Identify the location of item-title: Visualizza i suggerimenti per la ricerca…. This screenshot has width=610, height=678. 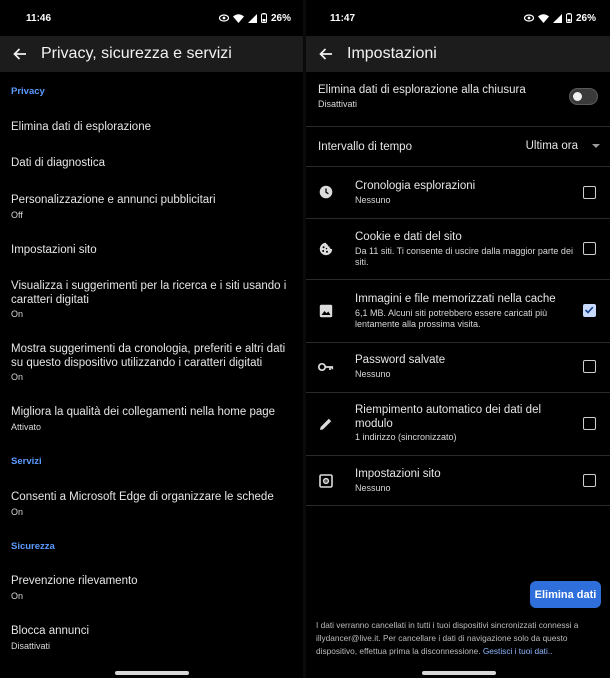
(149, 293).